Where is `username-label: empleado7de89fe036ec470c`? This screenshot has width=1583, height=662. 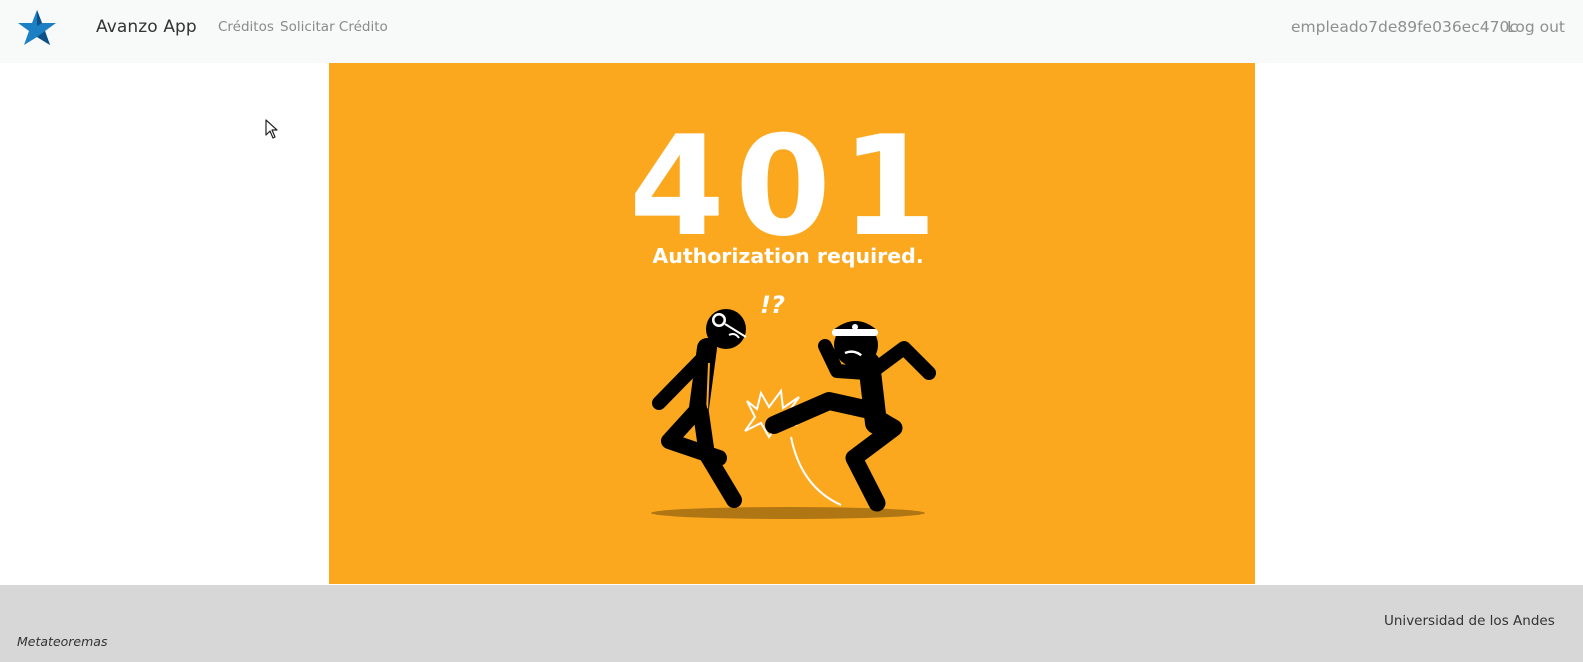 username-label: empleado7de89fe036ec470c is located at coordinates (1404, 27).